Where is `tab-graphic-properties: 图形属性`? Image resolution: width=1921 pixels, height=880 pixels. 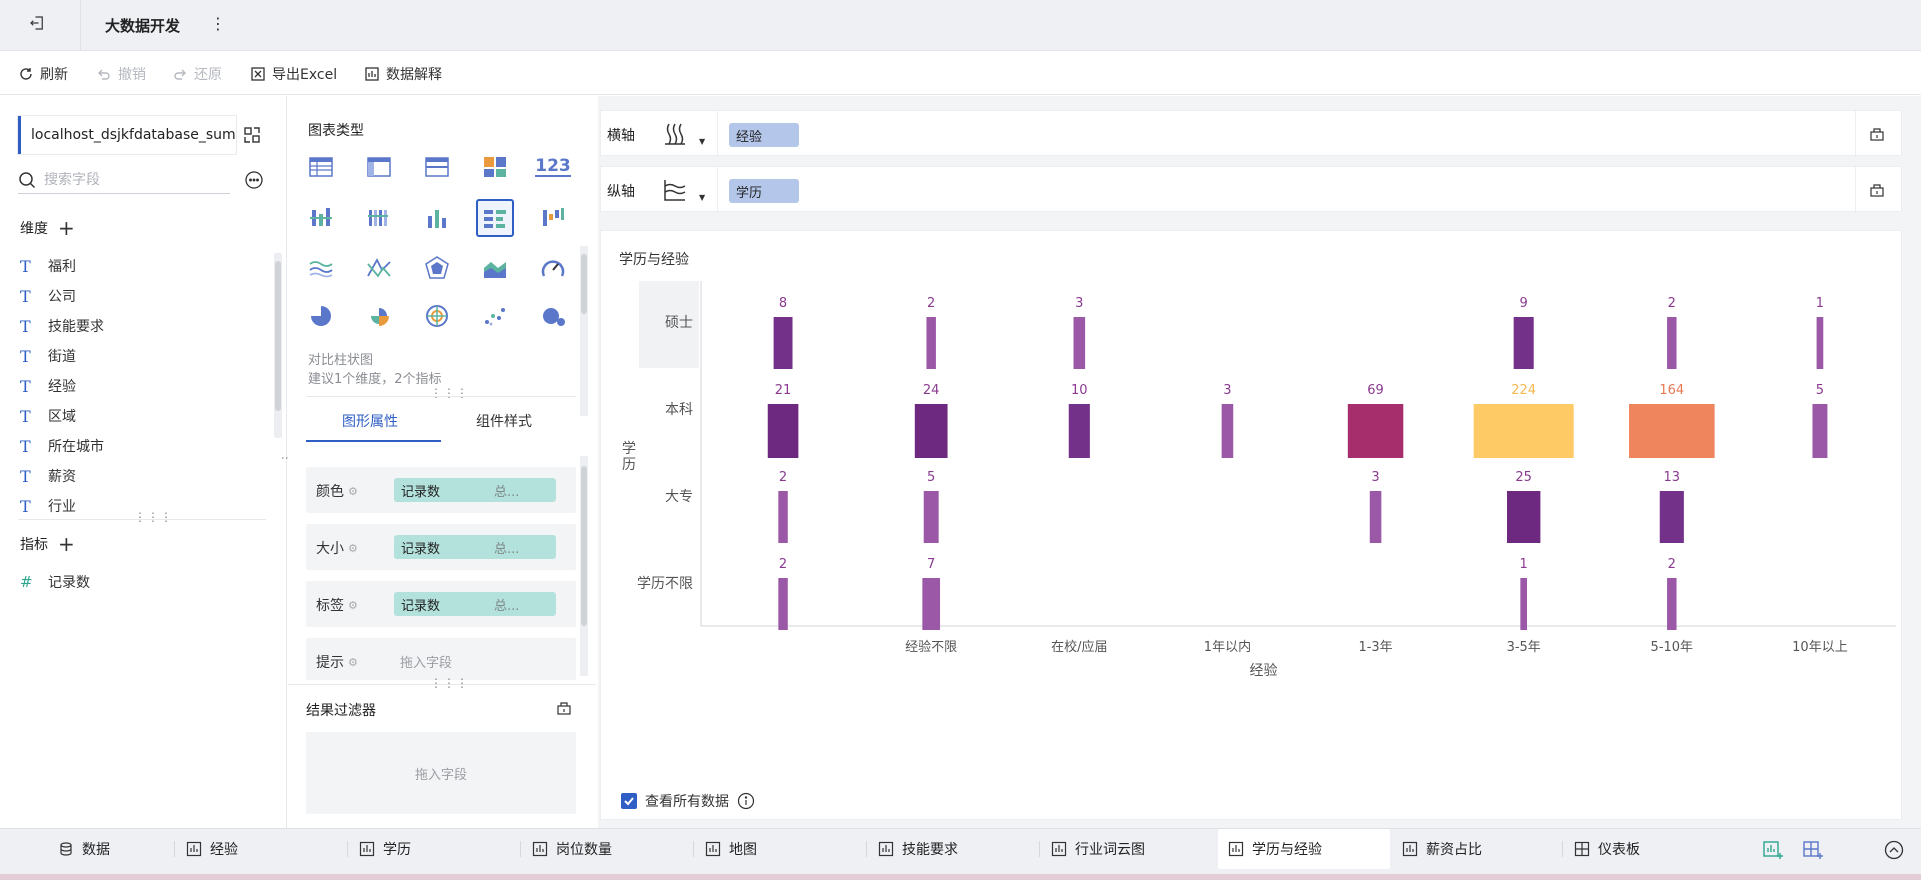
tab-graphic-properties: 图形属性 is located at coordinates (370, 421).